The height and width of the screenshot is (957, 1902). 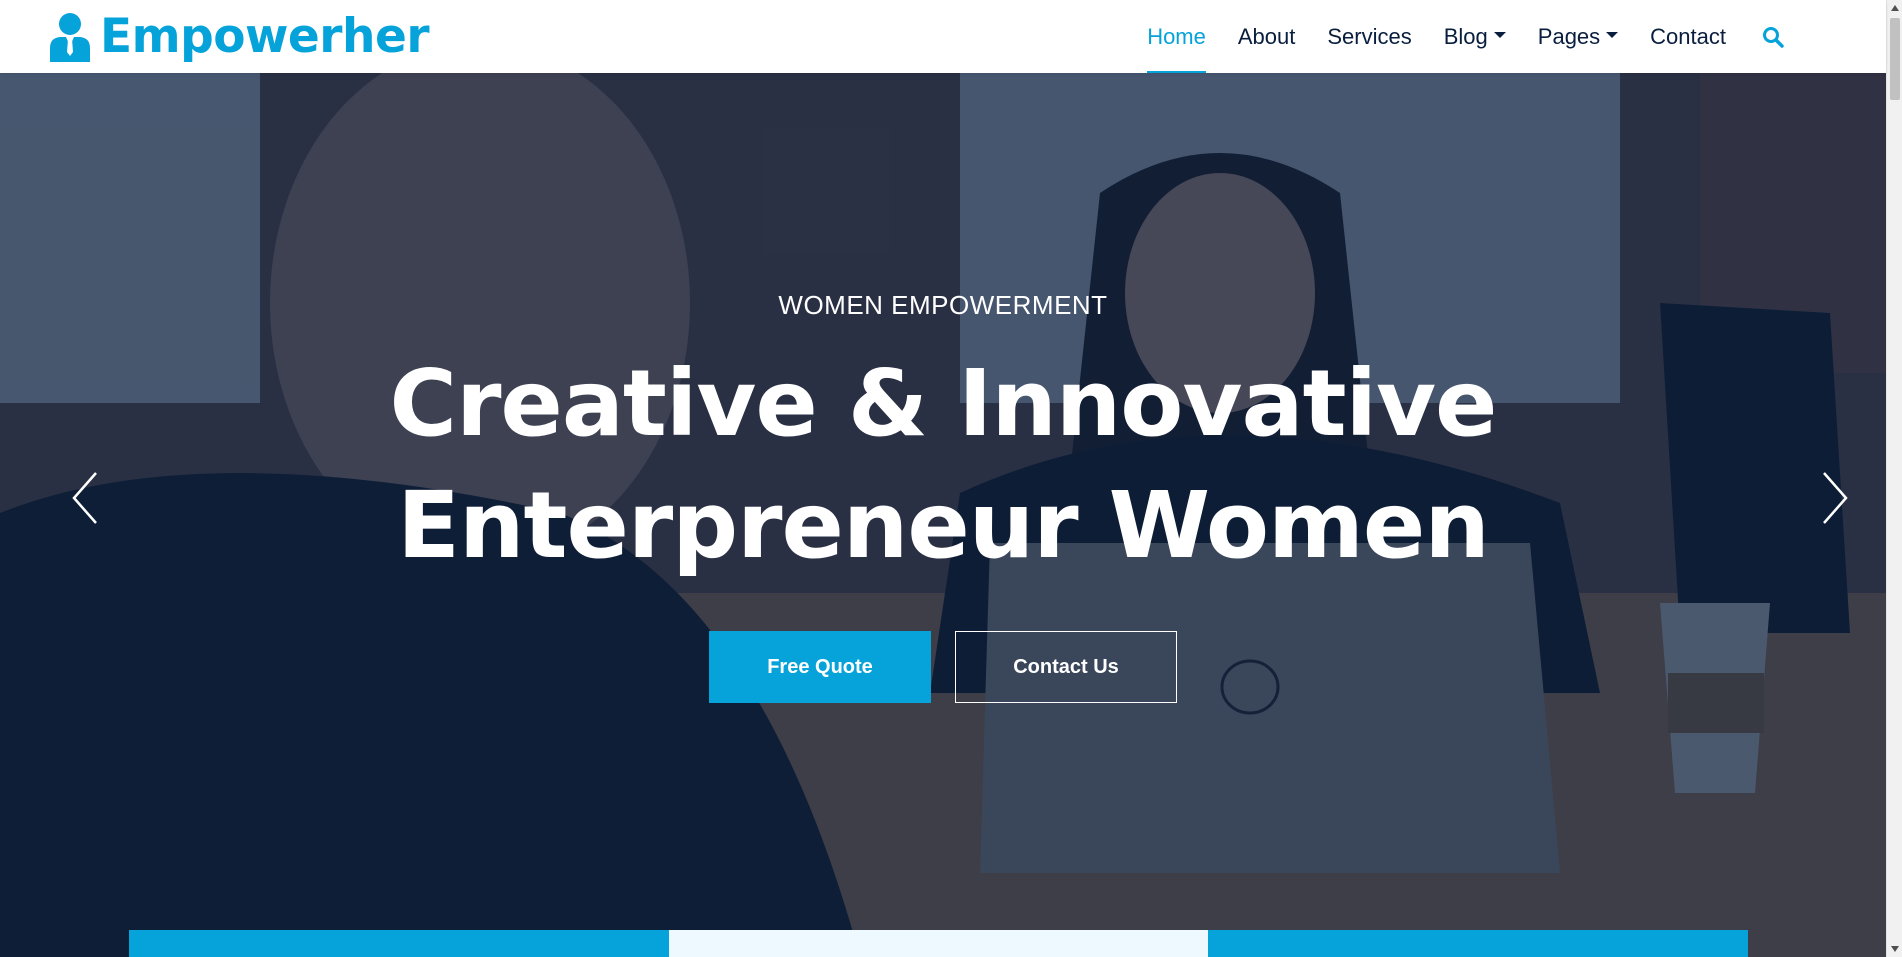 I want to click on nav-services-label: Services, so click(x=1369, y=36).